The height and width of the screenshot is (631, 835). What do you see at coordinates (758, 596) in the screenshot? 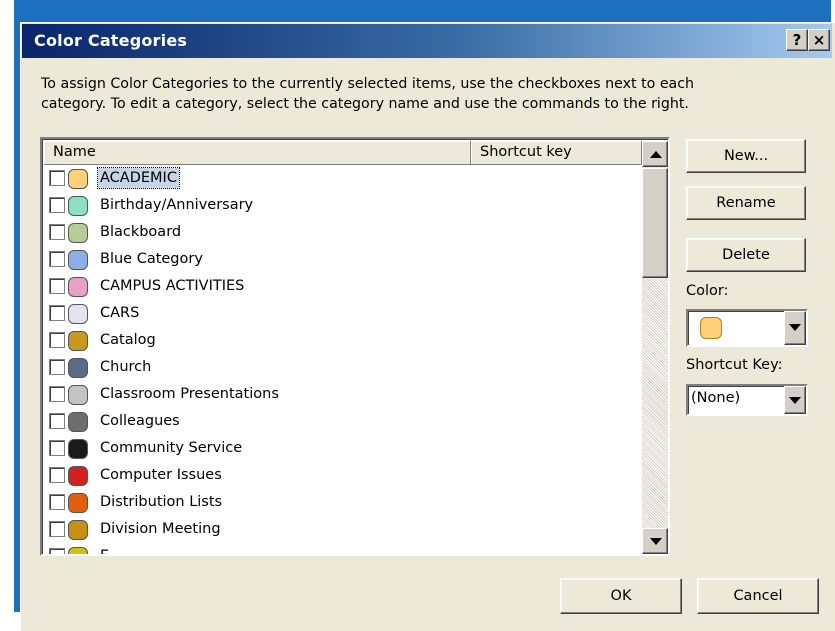
I see `cancel-button: Cancel` at bounding box center [758, 596].